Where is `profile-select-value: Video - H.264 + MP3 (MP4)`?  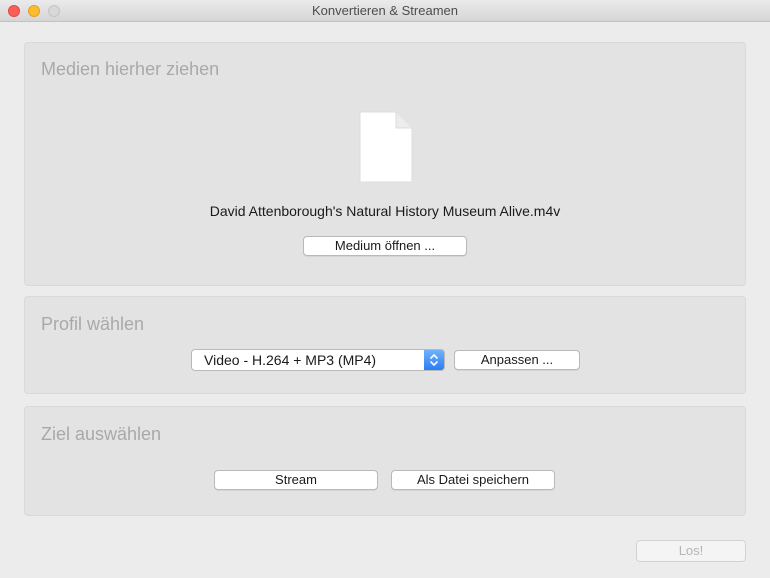
profile-select-value: Video - H.264 + MP3 (MP4) is located at coordinates (290, 360).